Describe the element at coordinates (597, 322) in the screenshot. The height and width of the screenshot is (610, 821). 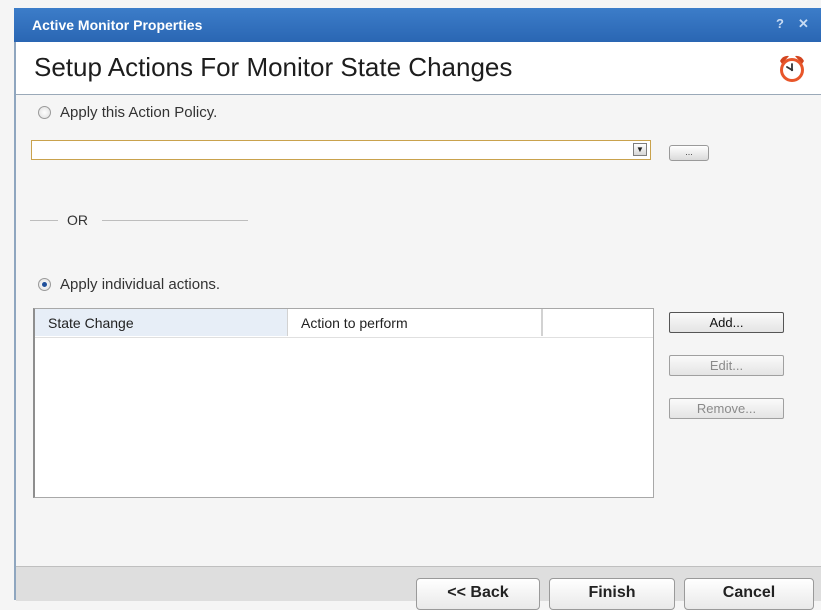
I see `column-extra` at that location.